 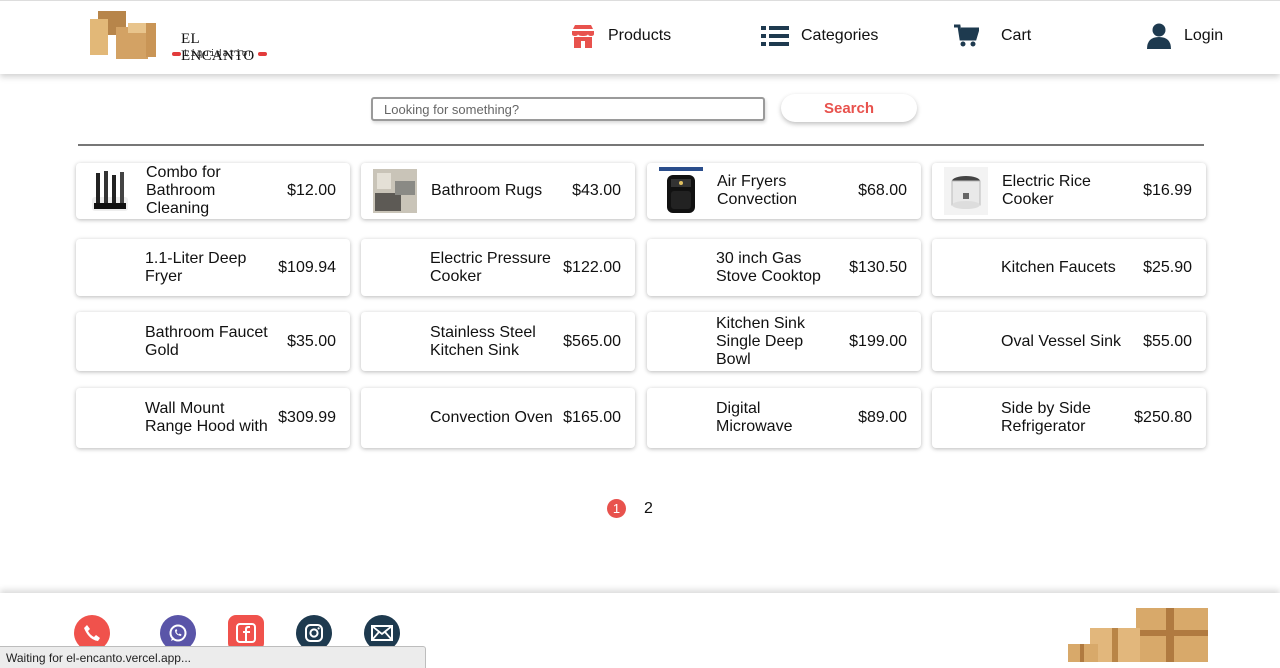 I want to click on product-card: Air Fryers Convection $68.00, so click(x=784, y=191).